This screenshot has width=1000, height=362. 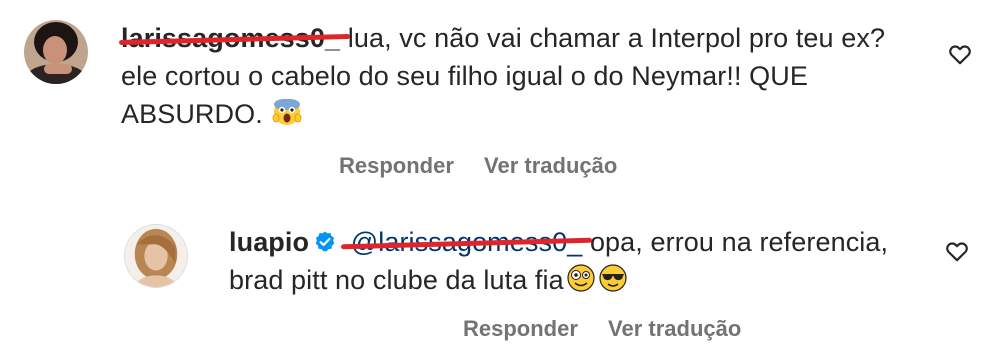 I want to click on zany-face-emoji, so click(x=581, y=278).